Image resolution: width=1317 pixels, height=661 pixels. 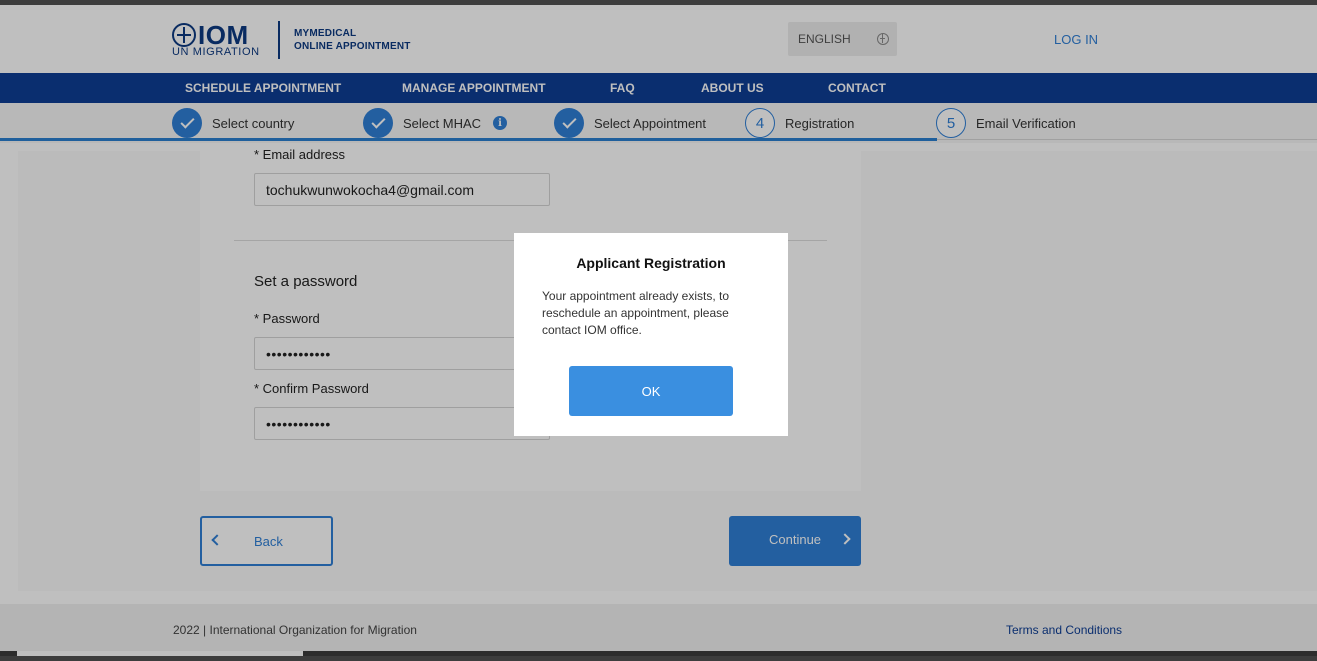 I want to click on dialog-title: Applicant Registration, so click(x=651, y=263).